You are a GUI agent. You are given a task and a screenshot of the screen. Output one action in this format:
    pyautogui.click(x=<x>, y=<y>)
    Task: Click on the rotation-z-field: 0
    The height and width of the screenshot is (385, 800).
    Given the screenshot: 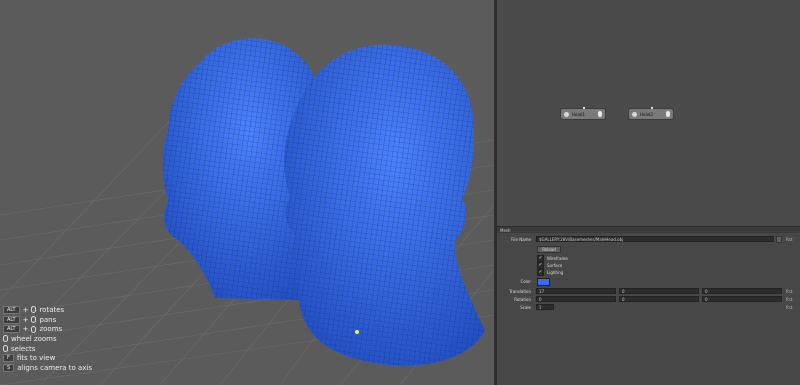 What is the action you would take?
    pyautogui.click(x=742, y=299)
    